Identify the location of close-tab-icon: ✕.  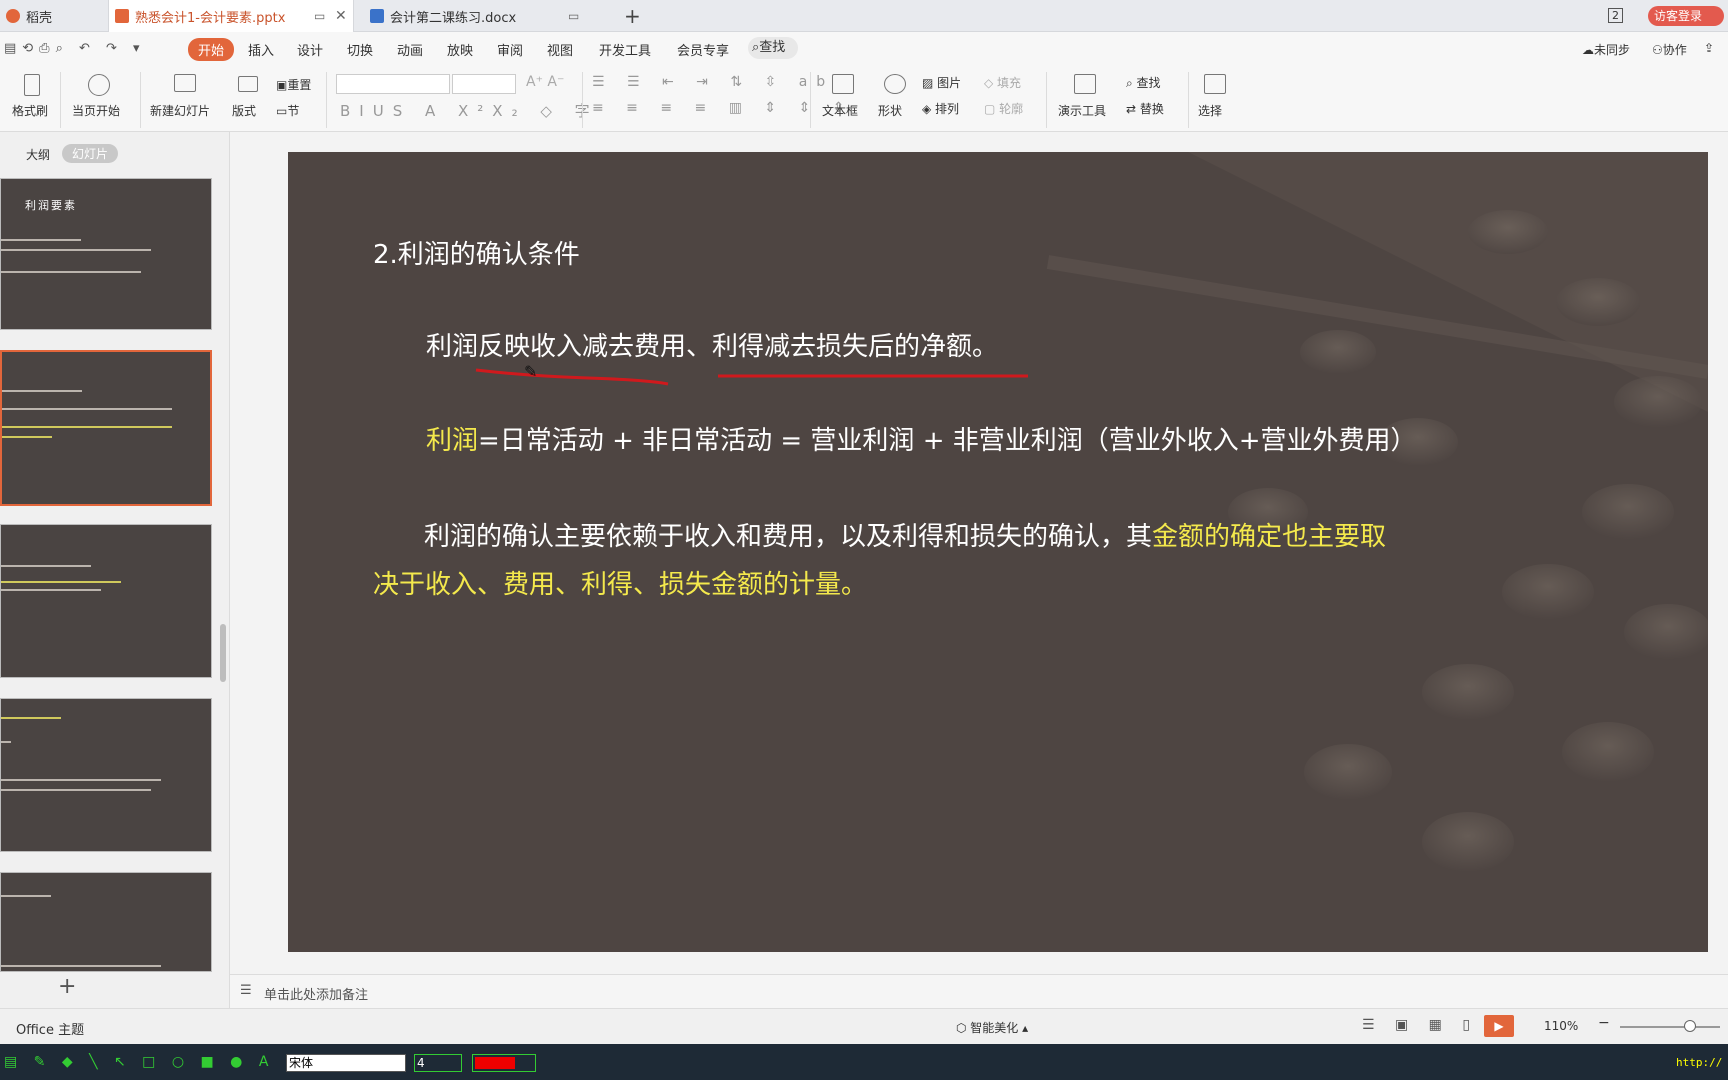
(341, 16).